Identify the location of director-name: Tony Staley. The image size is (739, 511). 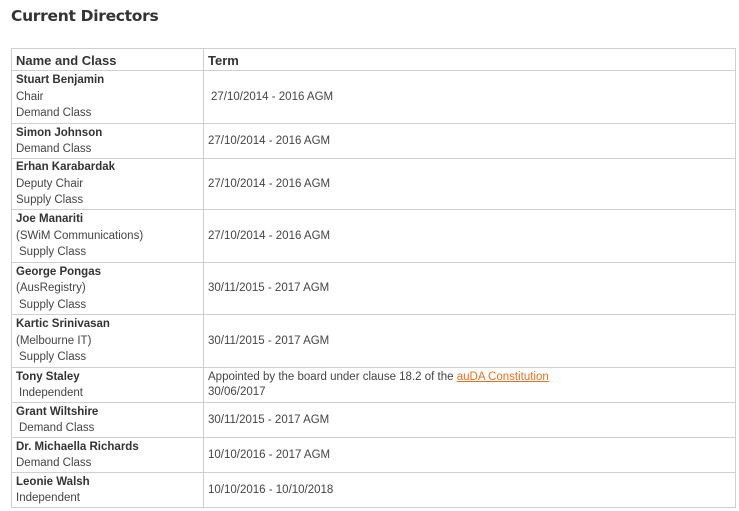
(48, 376).